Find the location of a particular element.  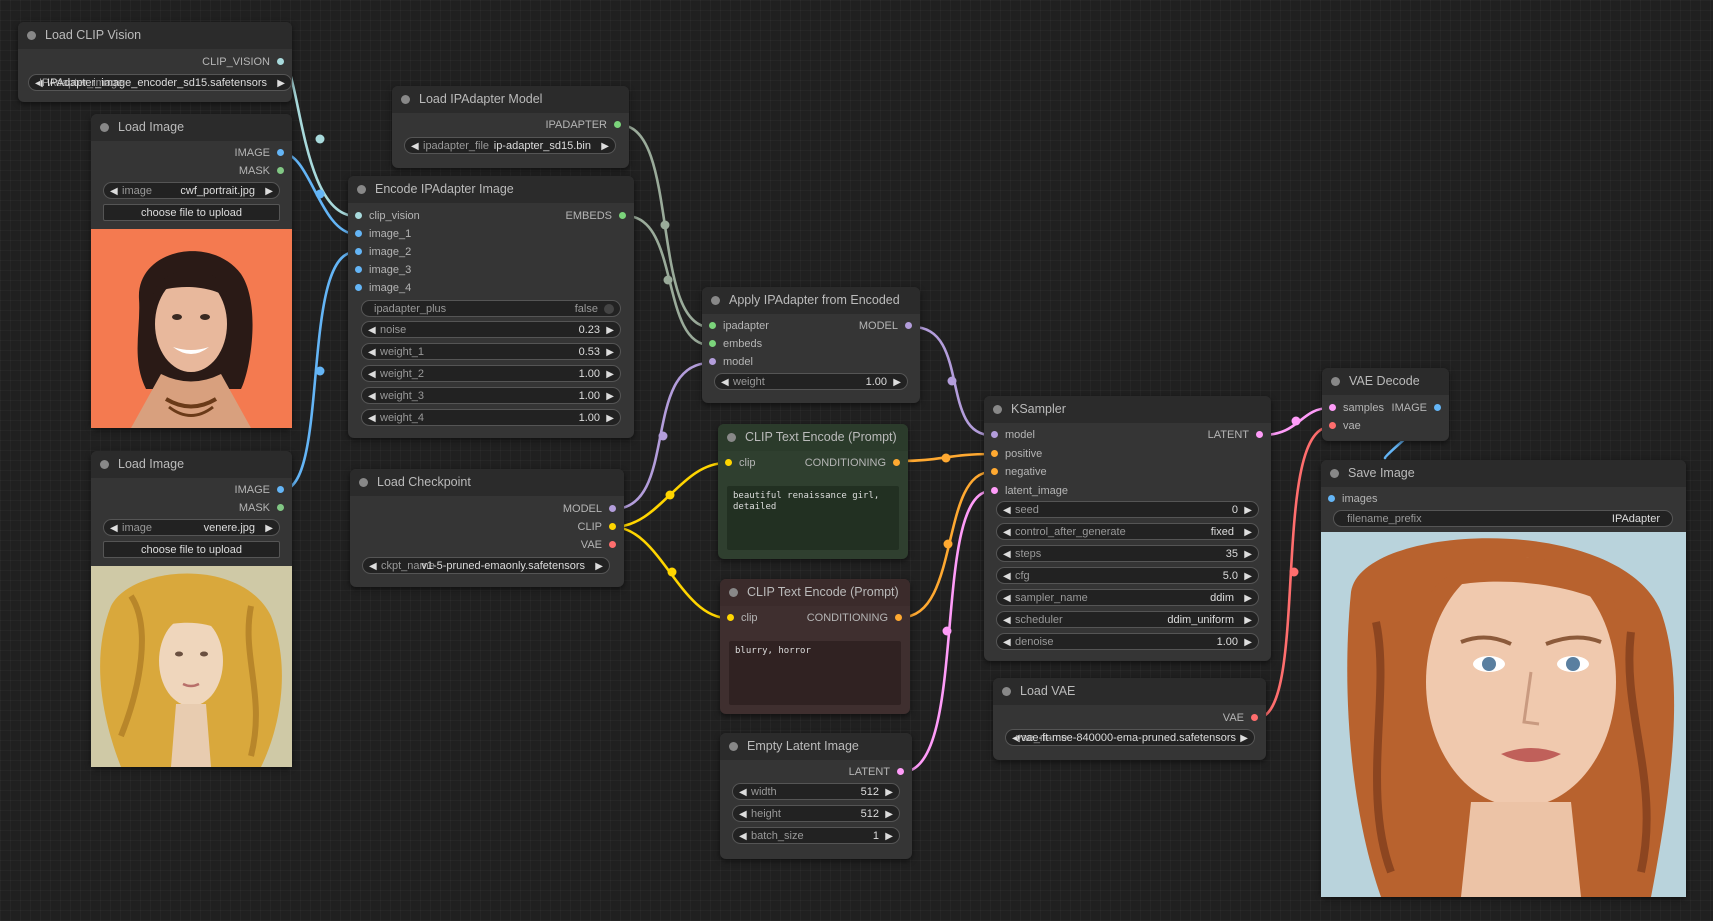

ipadapter-plus-toggle: ipadapter_plus false is located at coordinates (491, 308).